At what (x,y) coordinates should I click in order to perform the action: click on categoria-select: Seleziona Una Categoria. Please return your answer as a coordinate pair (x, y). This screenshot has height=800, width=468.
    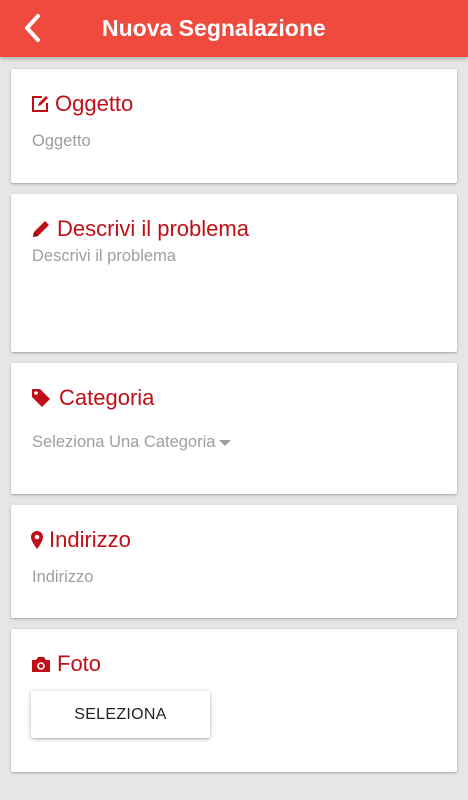
    Looking at the image, I should click on (132, 442).